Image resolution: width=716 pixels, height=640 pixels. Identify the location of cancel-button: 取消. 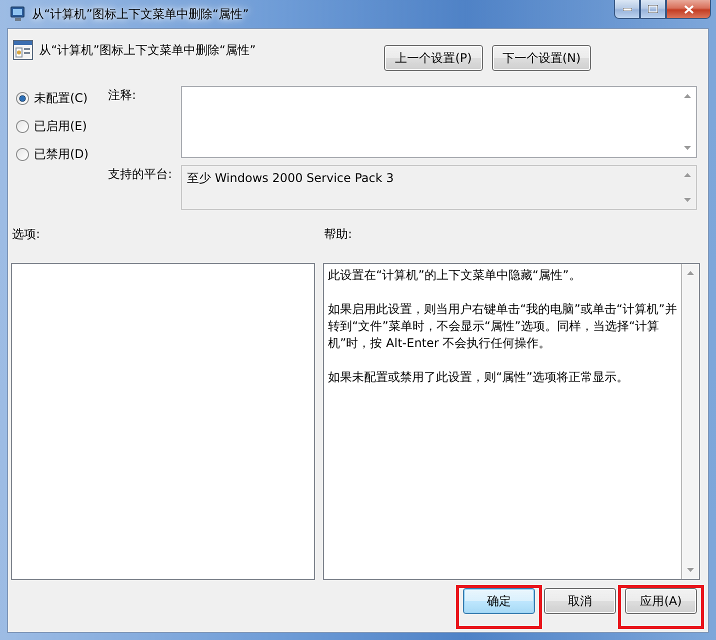
(580, 601).